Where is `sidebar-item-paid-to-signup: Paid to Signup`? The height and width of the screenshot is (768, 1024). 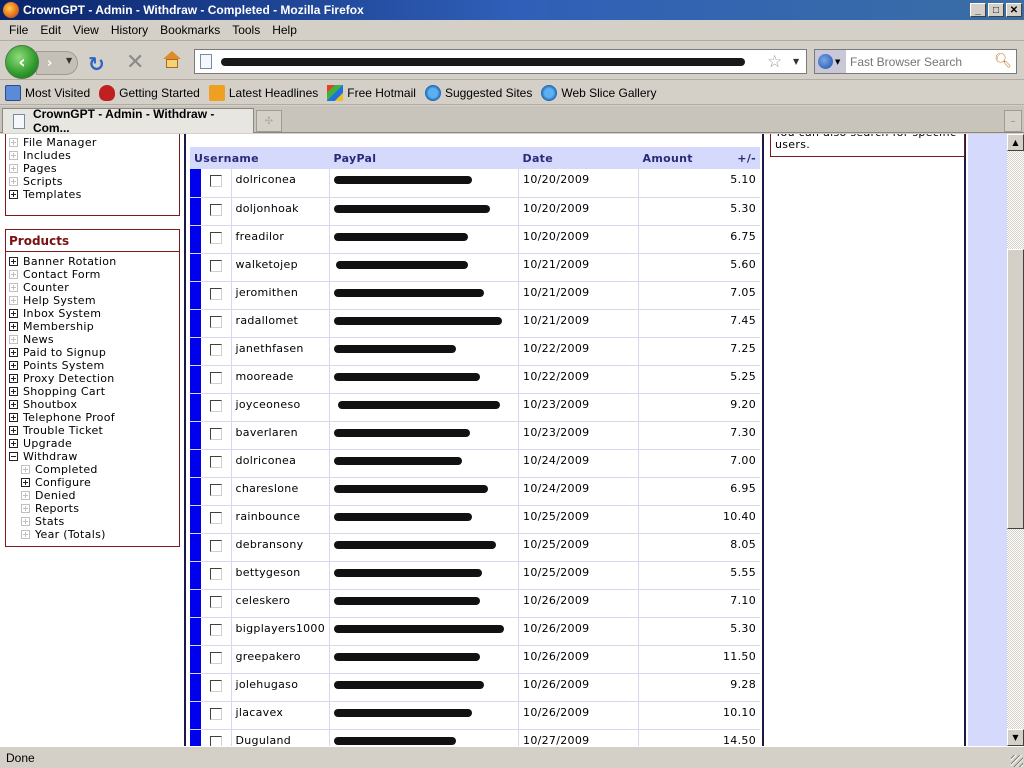
sidebar-item-paid-to-signup: Paid to Signup is located at coordinates (94, 352).